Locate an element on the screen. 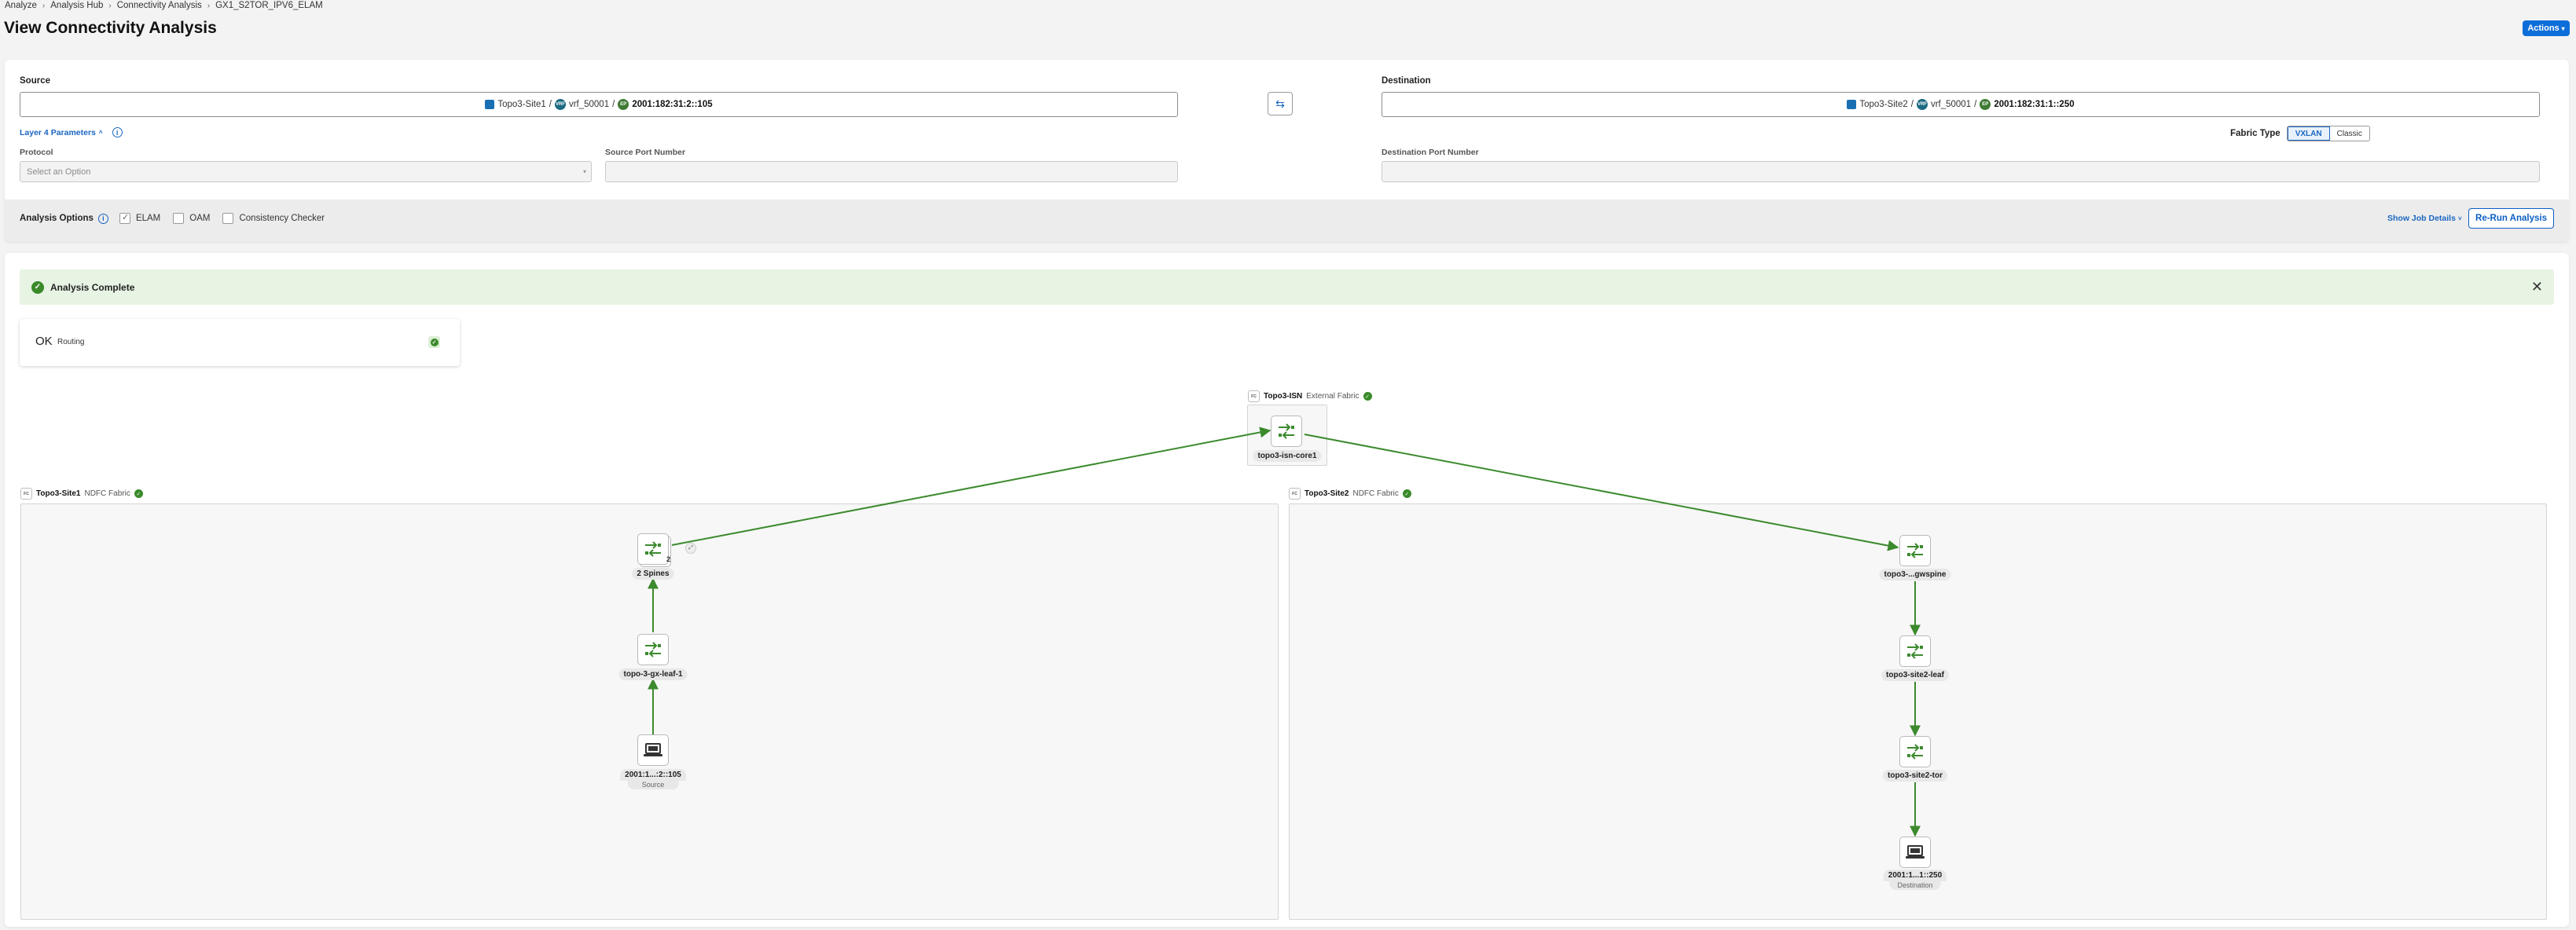 The image size is (2576, 930). site1-leaf-node is located at coordinates (653, 650).